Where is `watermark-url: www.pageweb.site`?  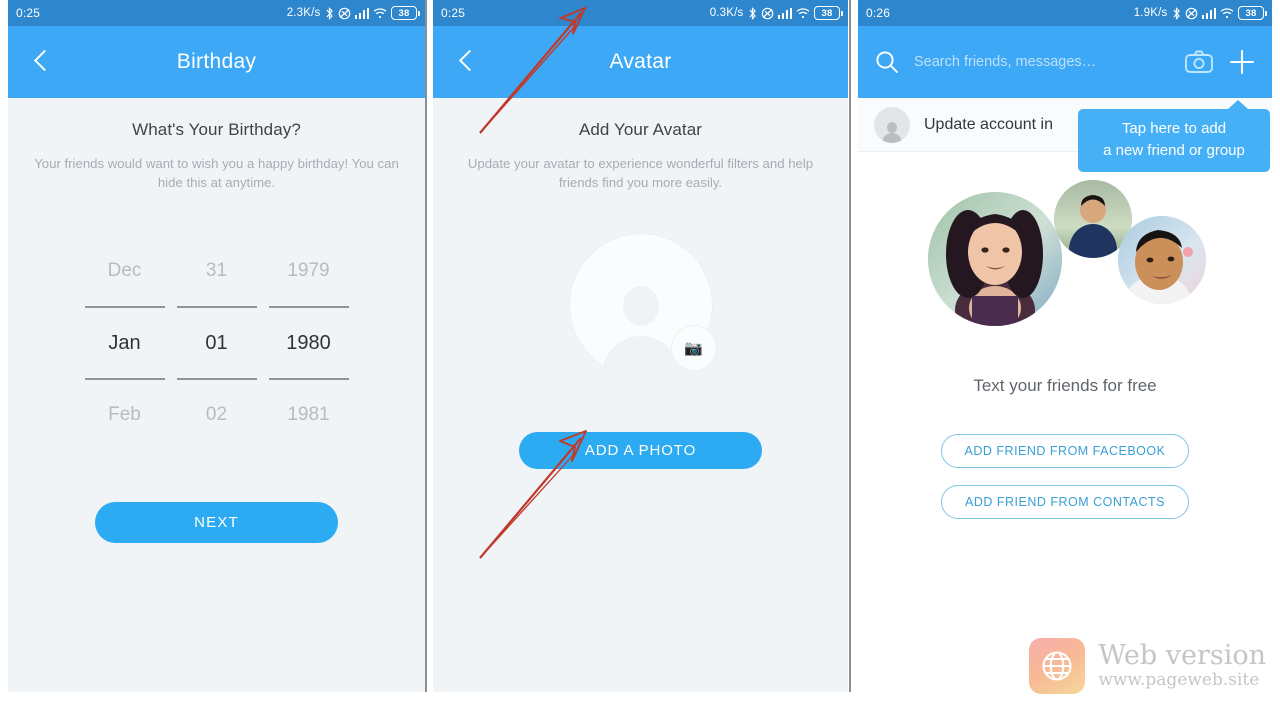 watermark-url: www.pageweb.site is located at coordinates (1179, 680).